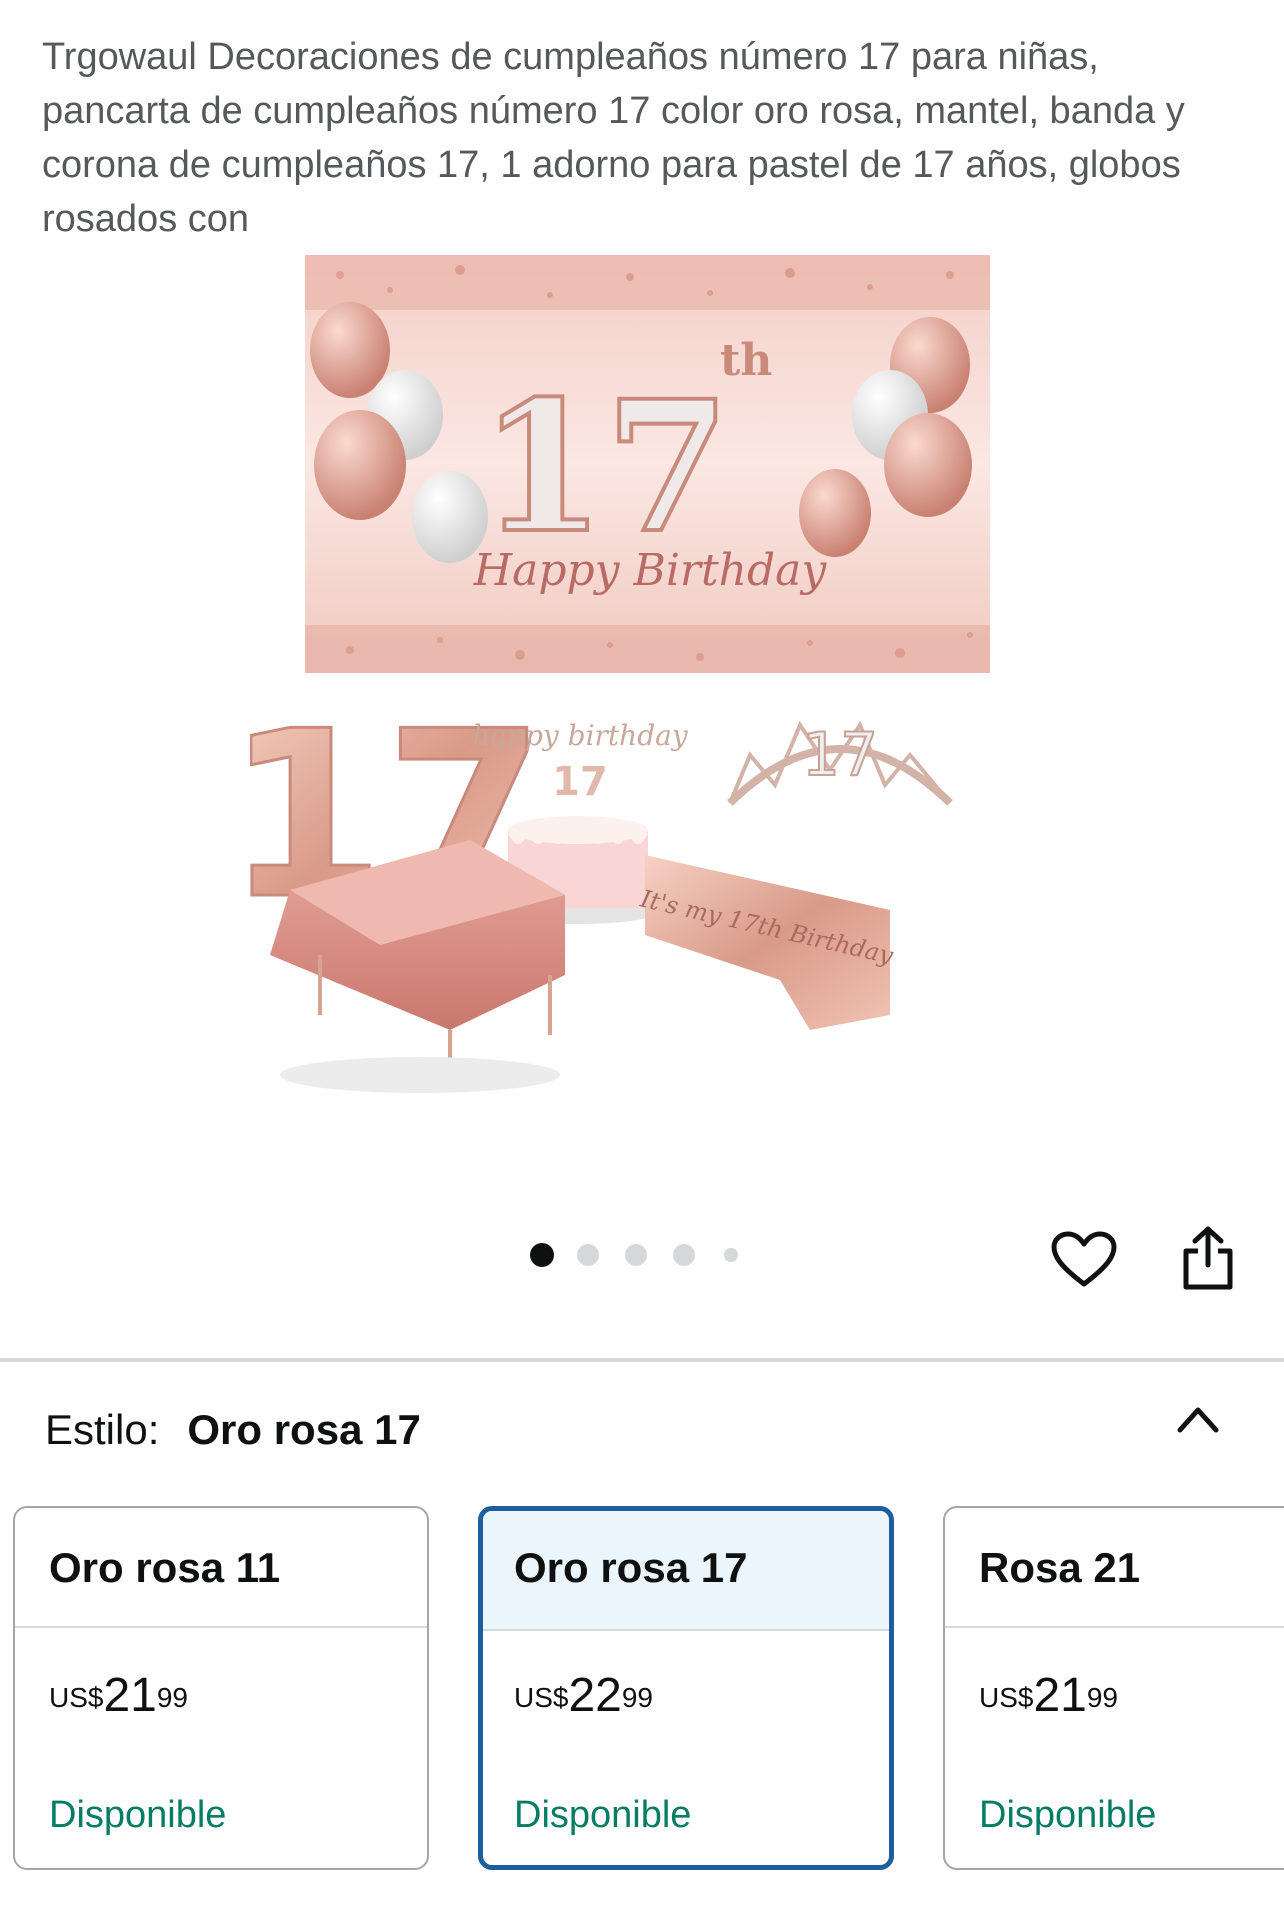 This screenshot has width=1284, height=1910. What do you see at coordinates (686, 1571) in the screenshot?
I see `option-name: Oro rosa 17` at bounding box center [686, 1571].